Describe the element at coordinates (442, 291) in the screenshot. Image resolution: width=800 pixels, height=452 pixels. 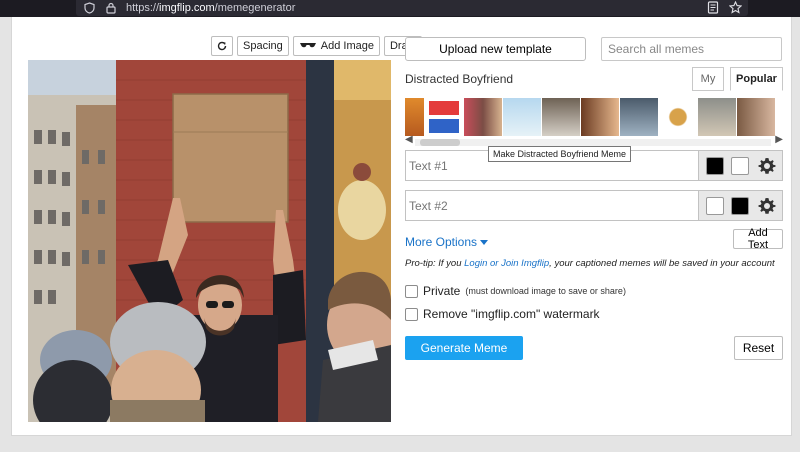
I see `private-label: Private` at that location.